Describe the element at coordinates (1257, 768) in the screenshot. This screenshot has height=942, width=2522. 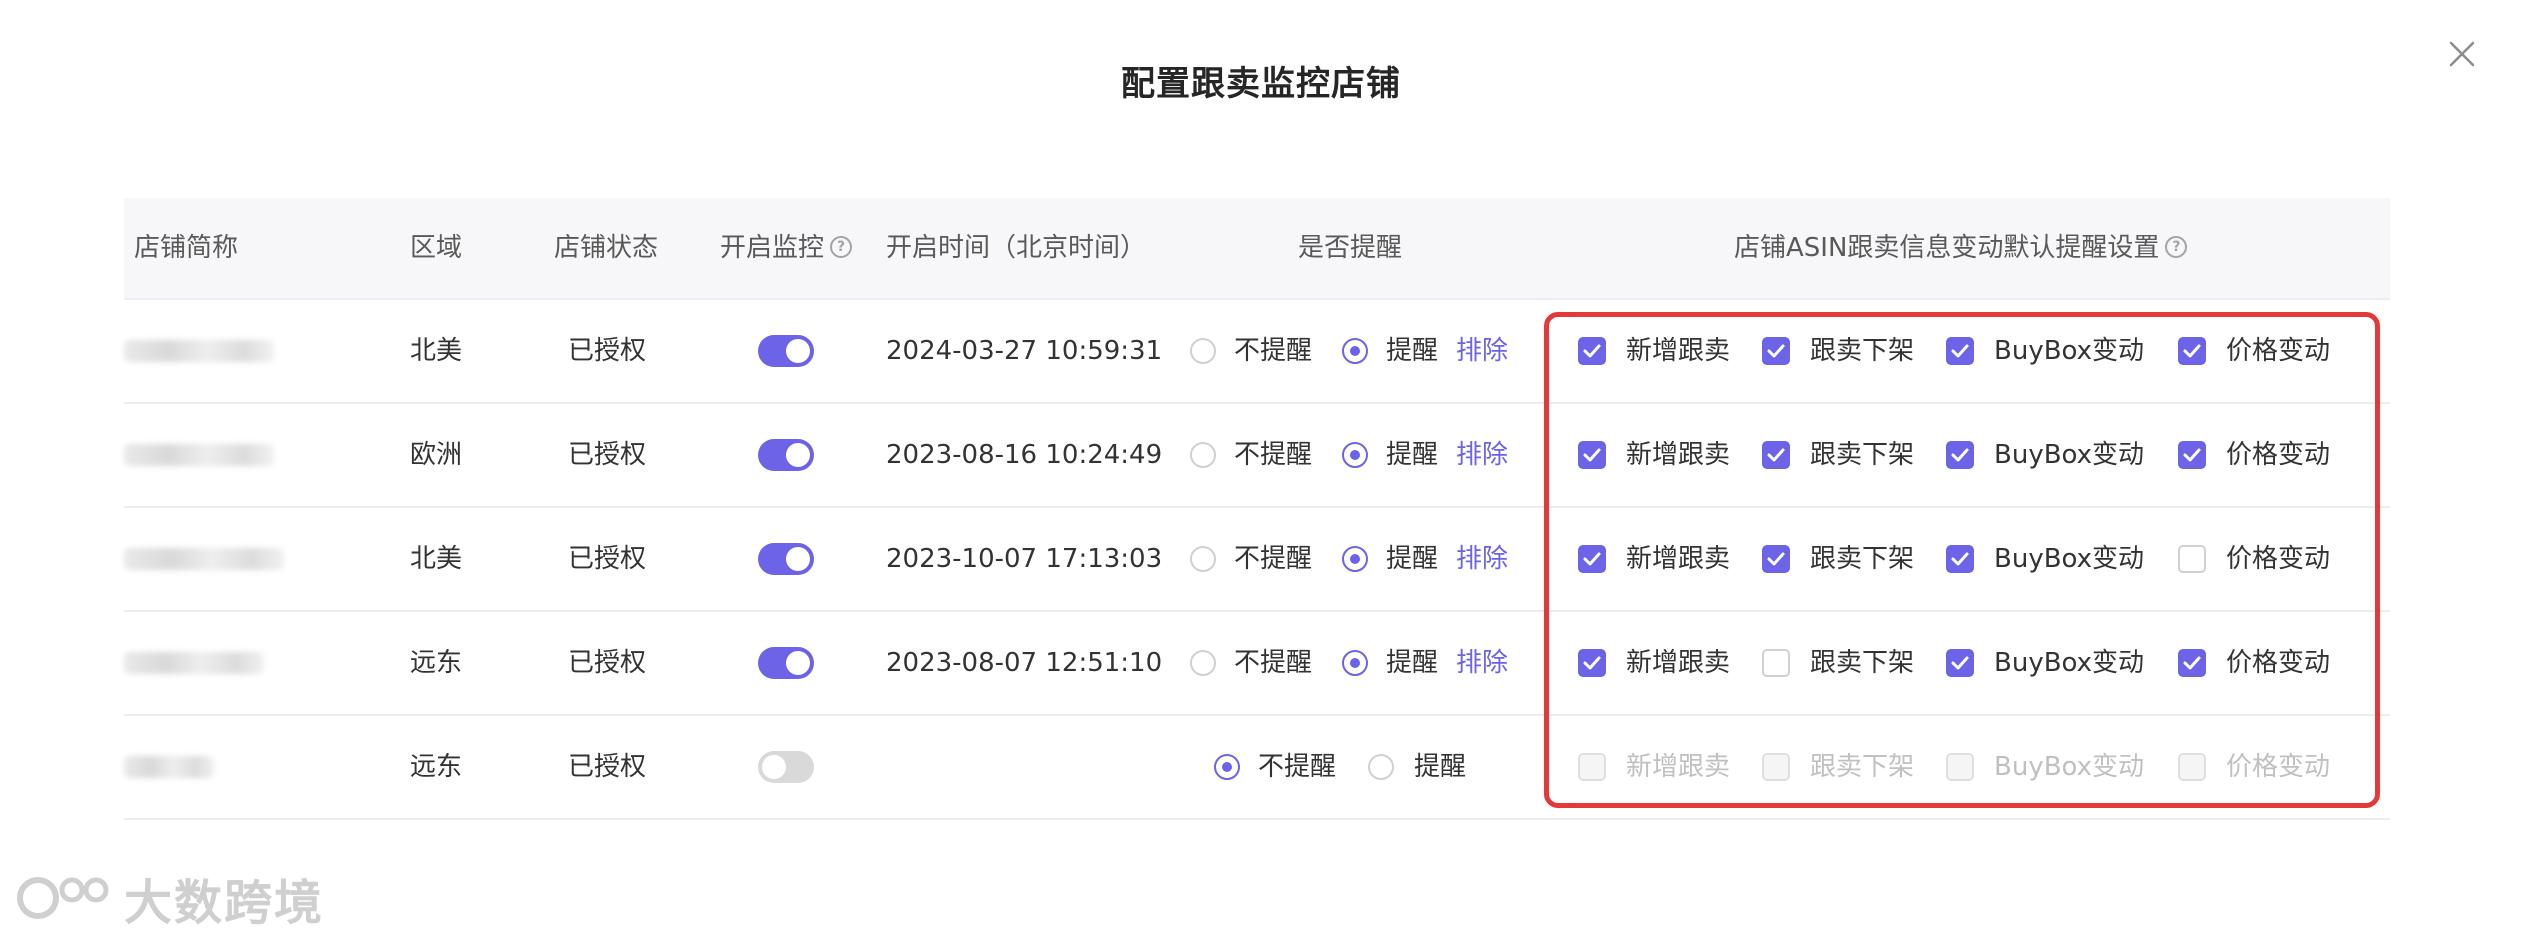
I see `table-row: 远东 已授权 不提醒 提醒 新增跟卖 跟卖下架 BuyBox变动 价格变动` at that location.